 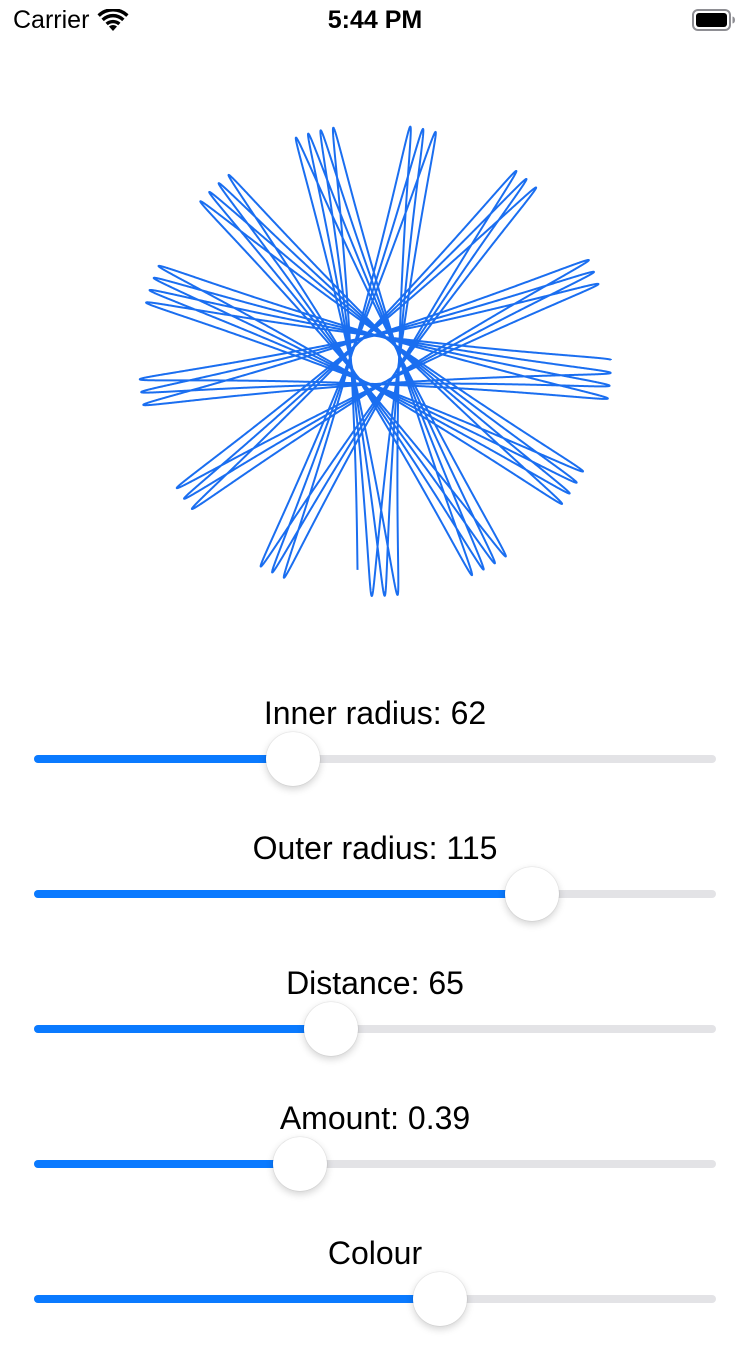 What do you see at coordinates (375, 1029) in the screenshot?
I see `distance-slider` at bounding box center [375, 1029].